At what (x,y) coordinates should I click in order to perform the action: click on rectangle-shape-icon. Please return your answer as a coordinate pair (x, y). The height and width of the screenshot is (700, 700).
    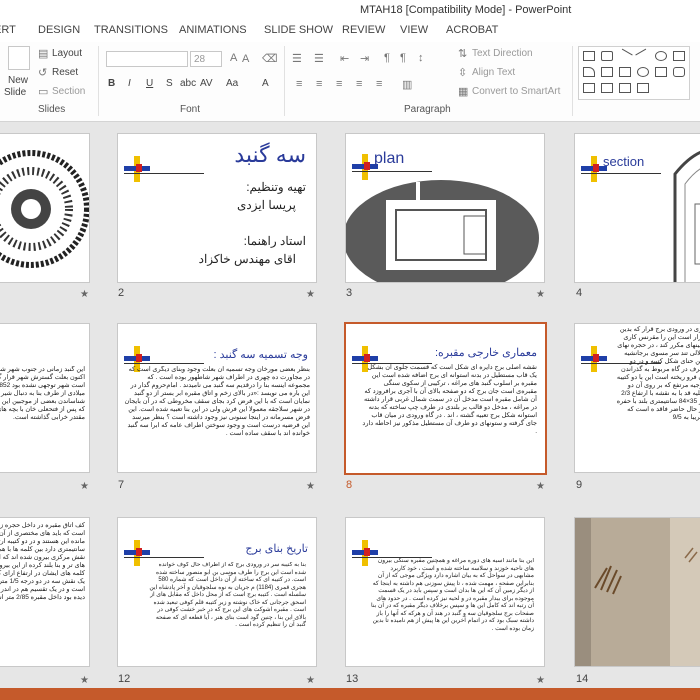
    Looking at the image, I should click on (589, 56).